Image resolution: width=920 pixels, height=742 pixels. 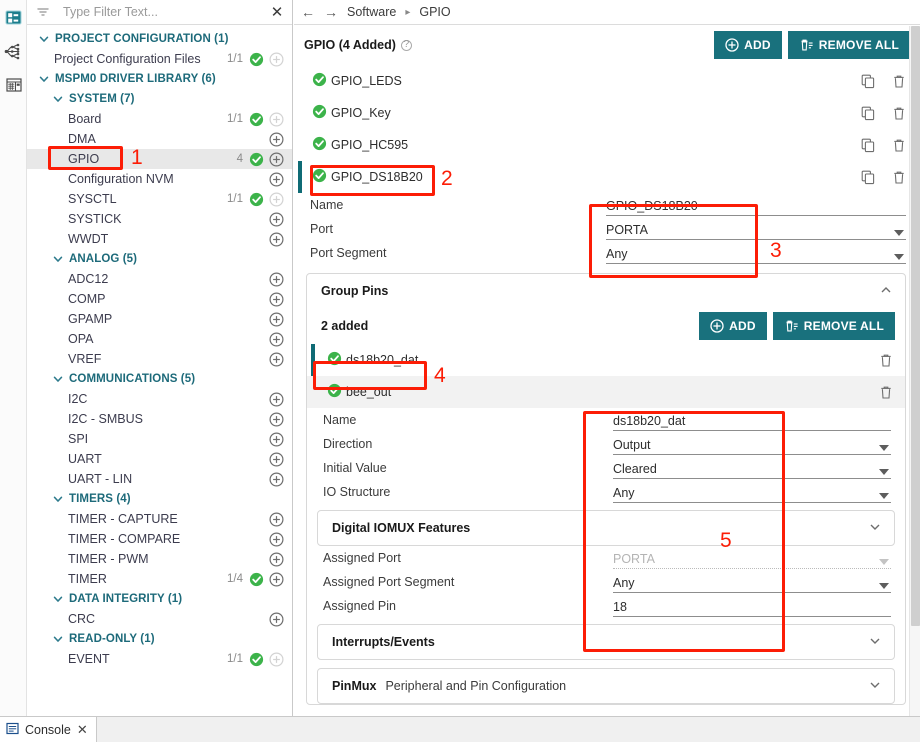 I want to click on pin-row: ds18b20_dat, so click(x=606, y=360).